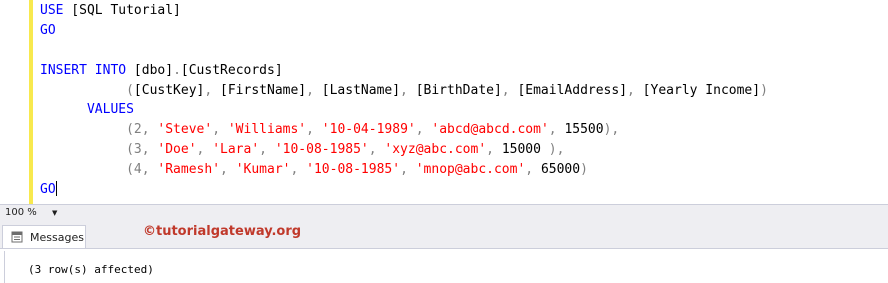  I want to click on code-token: ., so click(177, 70).